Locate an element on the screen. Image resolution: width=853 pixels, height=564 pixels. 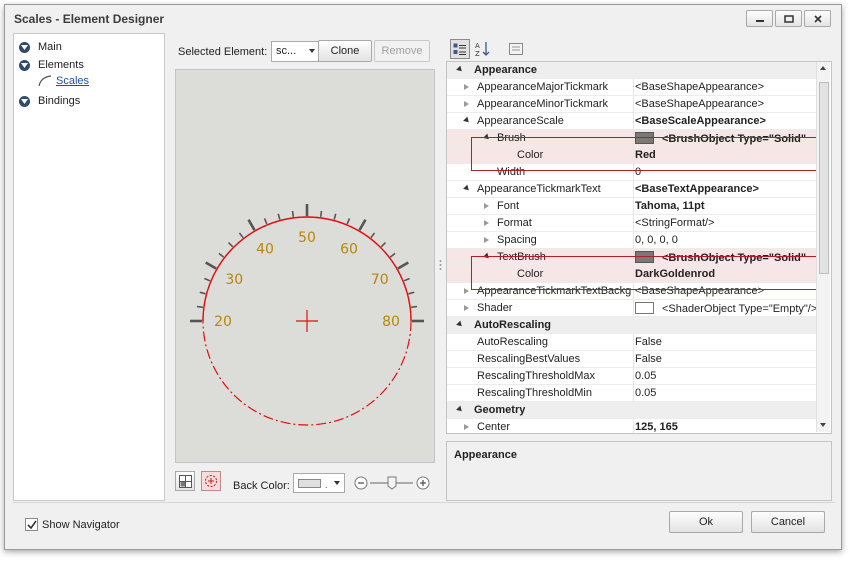
property-name: AppearanceTickmarkText is located at coordinates (539, 189).